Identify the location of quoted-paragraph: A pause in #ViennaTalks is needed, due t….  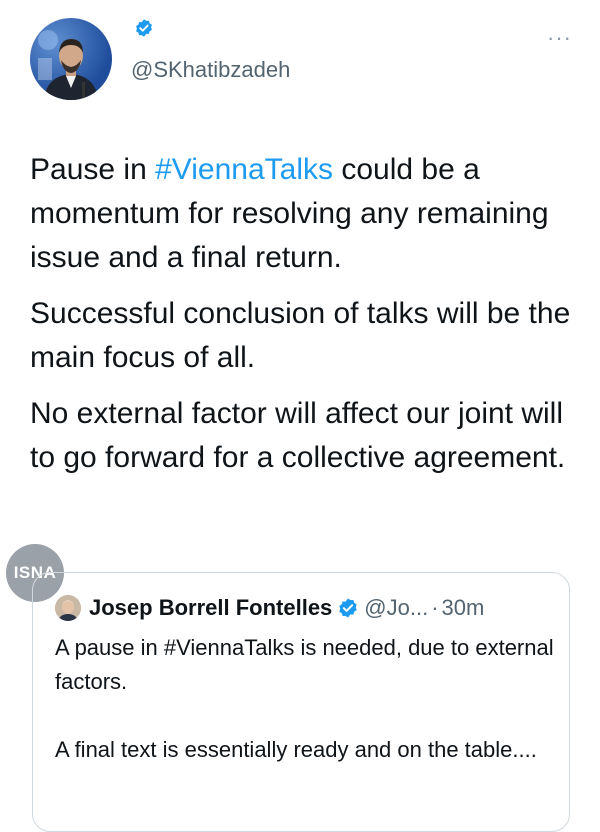
(304, 664).